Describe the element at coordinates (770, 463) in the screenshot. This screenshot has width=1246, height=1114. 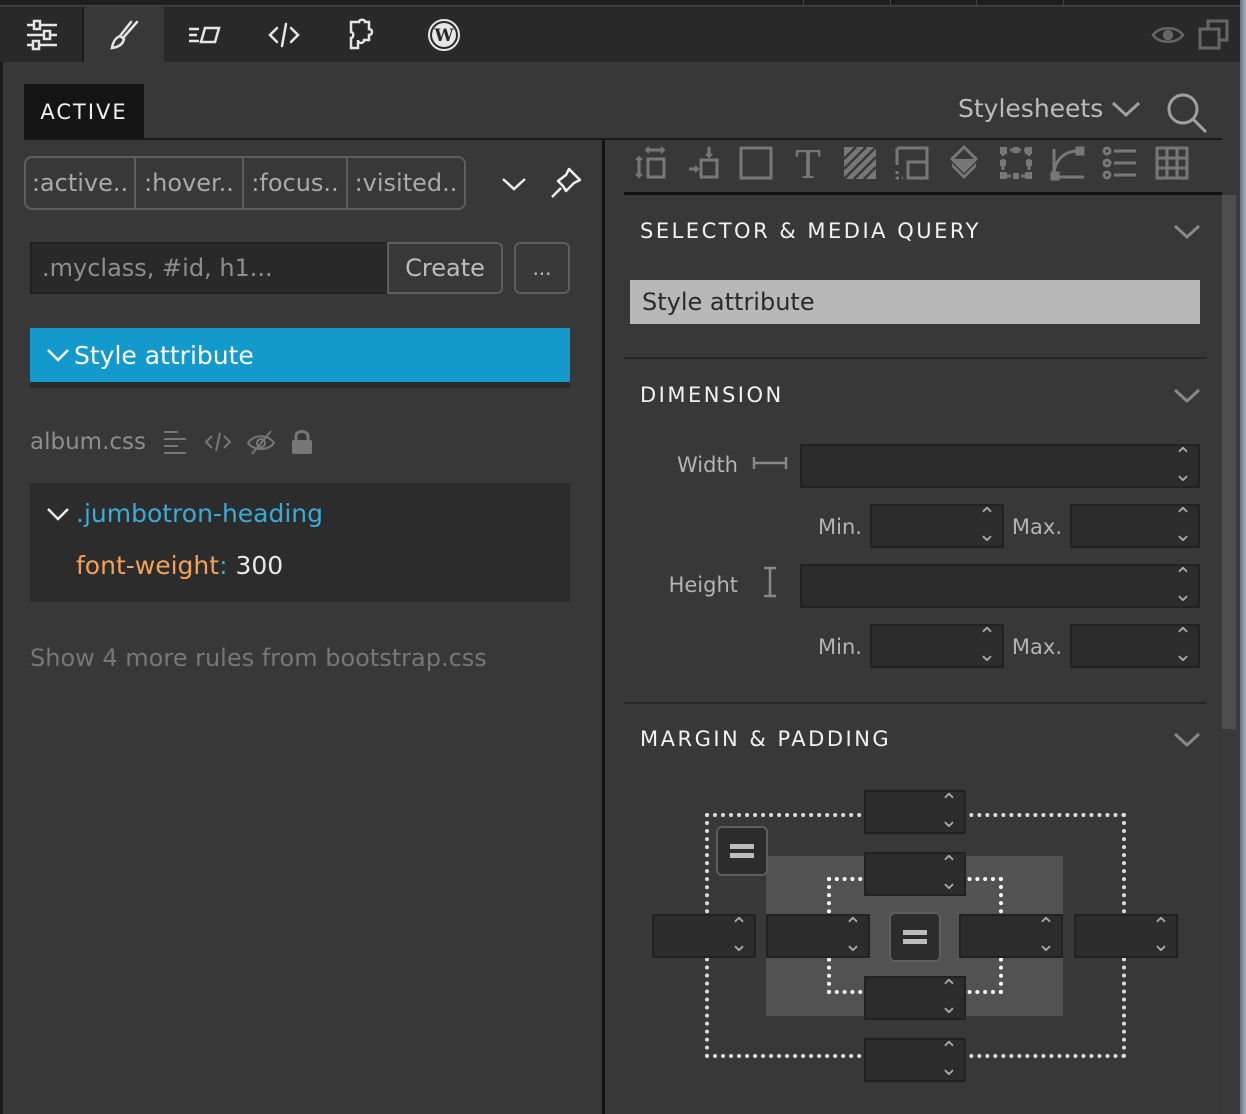
I see `width-icon` at that location.